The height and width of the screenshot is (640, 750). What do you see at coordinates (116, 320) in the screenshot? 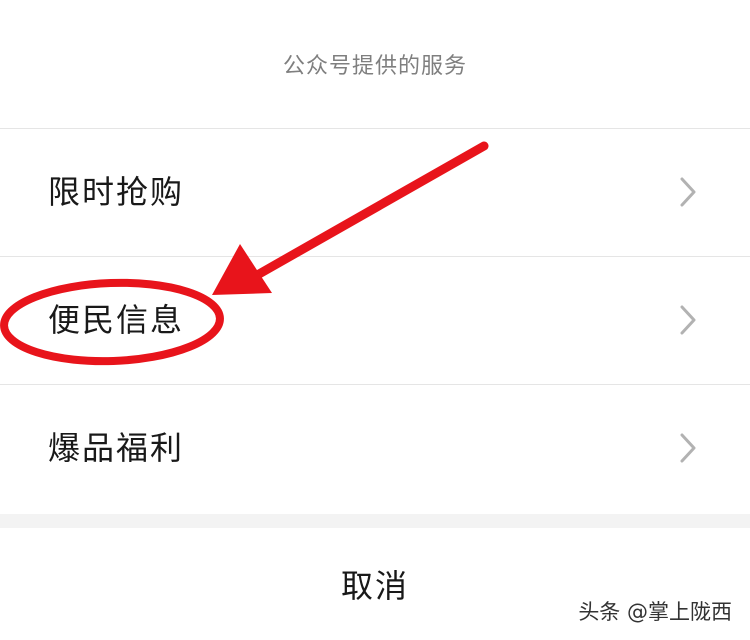
I see `menu-item-label: 便民信息` at bounding box center [116, 320].